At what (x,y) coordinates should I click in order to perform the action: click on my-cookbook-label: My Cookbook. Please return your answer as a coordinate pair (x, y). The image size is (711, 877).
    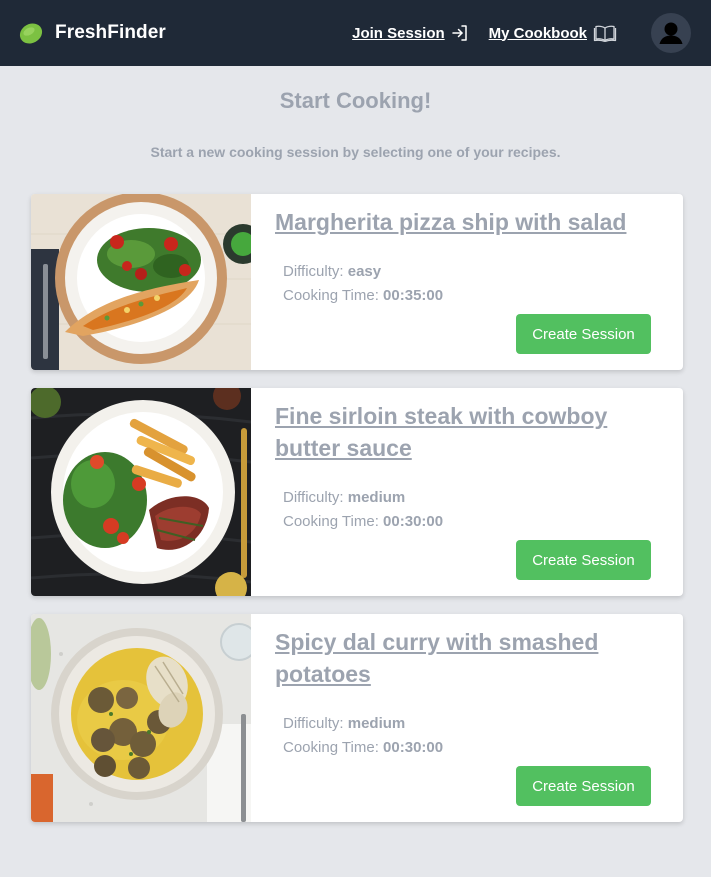
    Looking at the image, I should click on (537, 33).